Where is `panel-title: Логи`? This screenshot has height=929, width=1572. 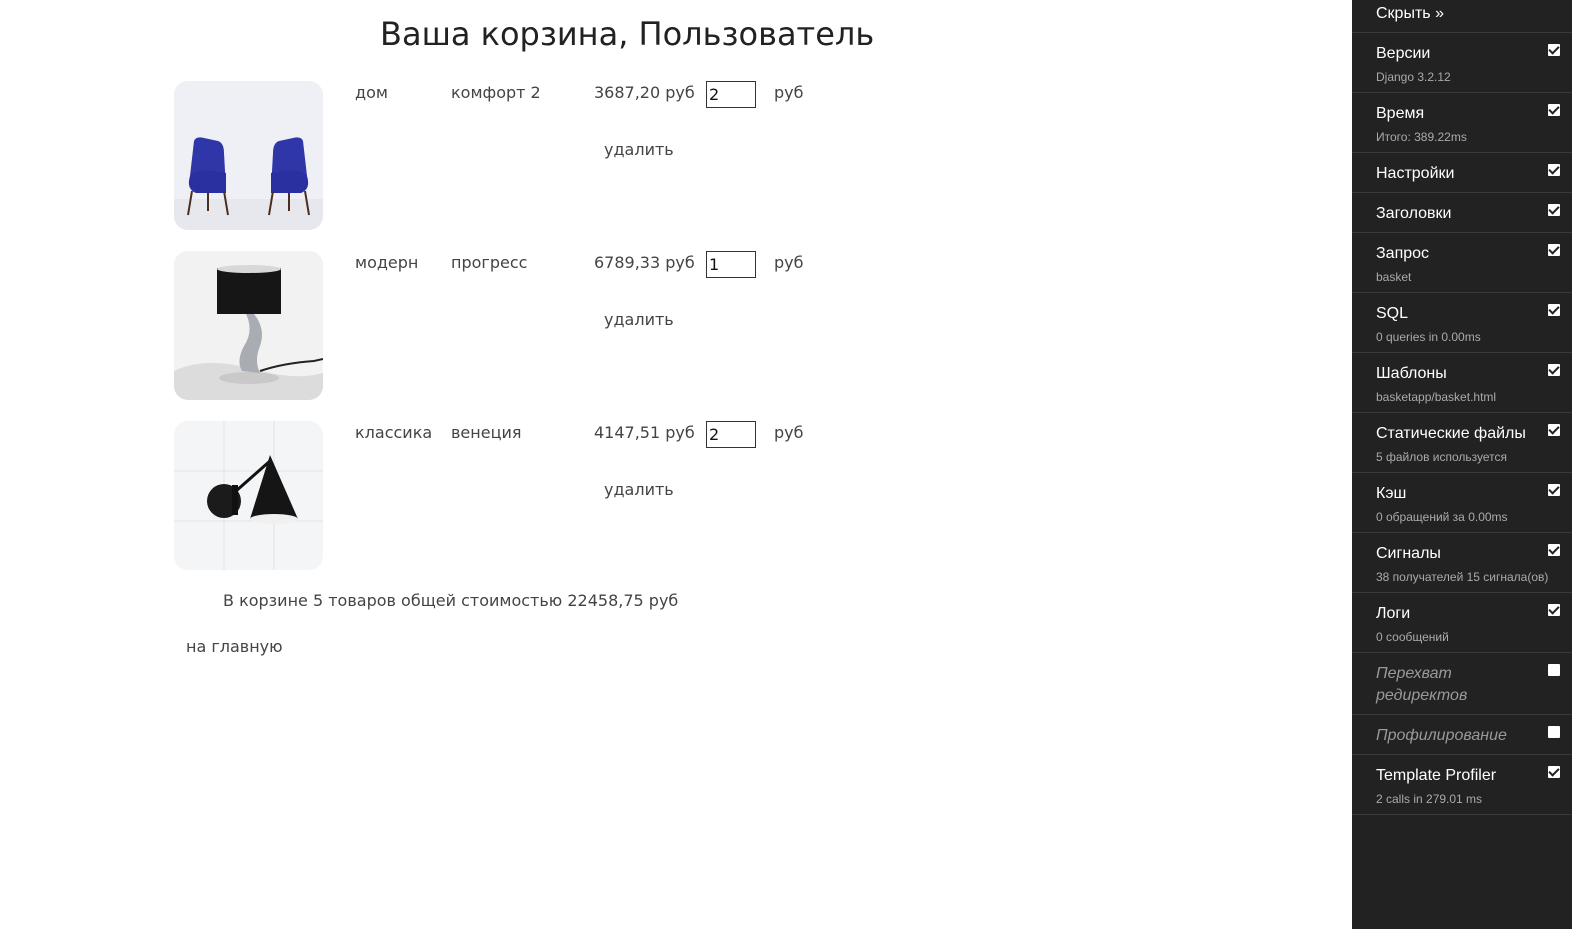 panel-title: Логи is located at coordinates (1393, 613).